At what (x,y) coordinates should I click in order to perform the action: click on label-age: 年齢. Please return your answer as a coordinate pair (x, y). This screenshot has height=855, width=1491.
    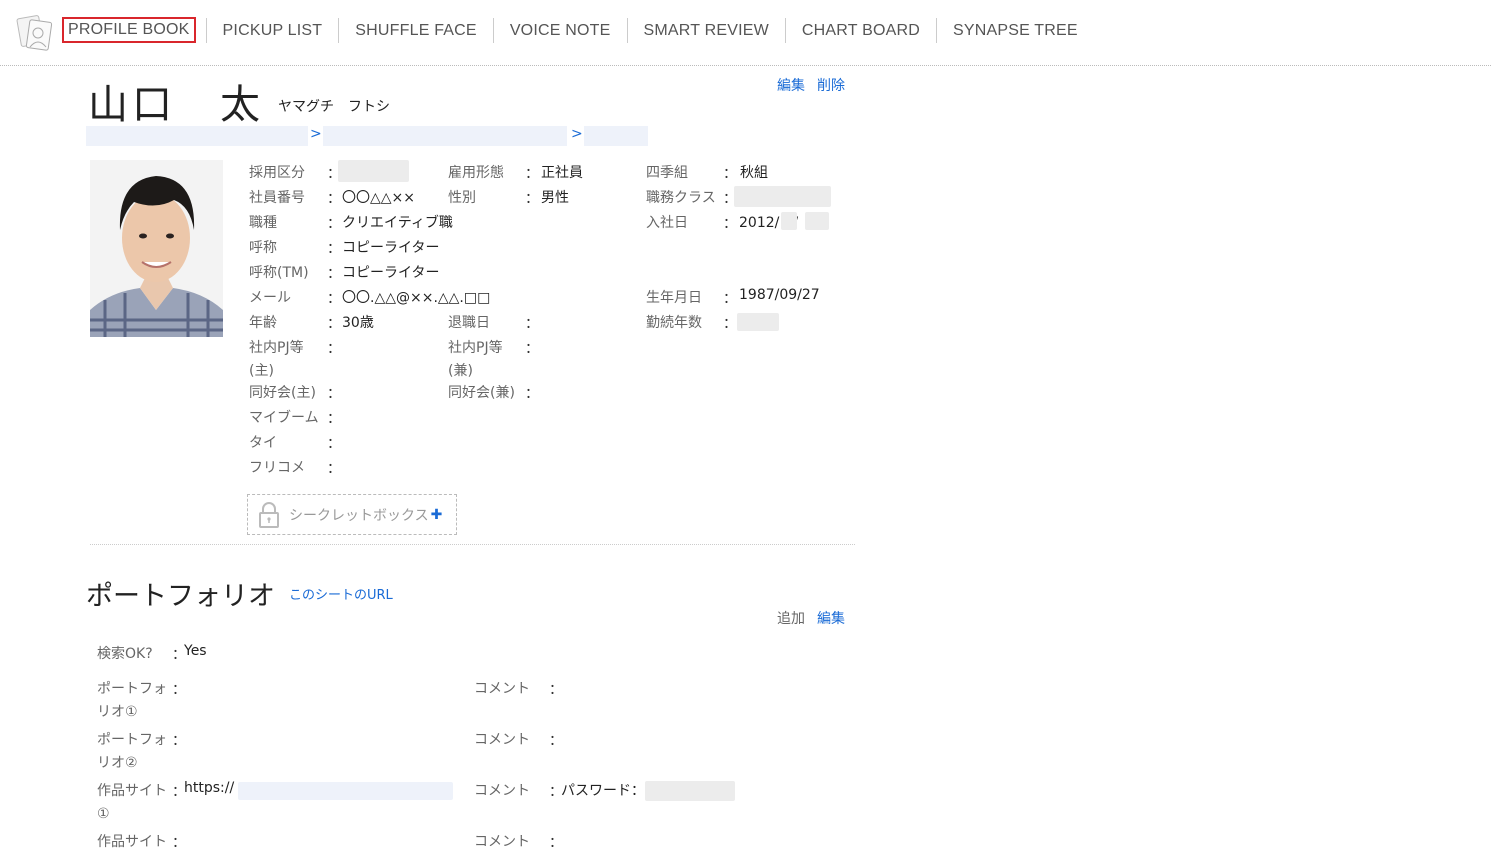
    Looking at the image, I should click on (263, 323).